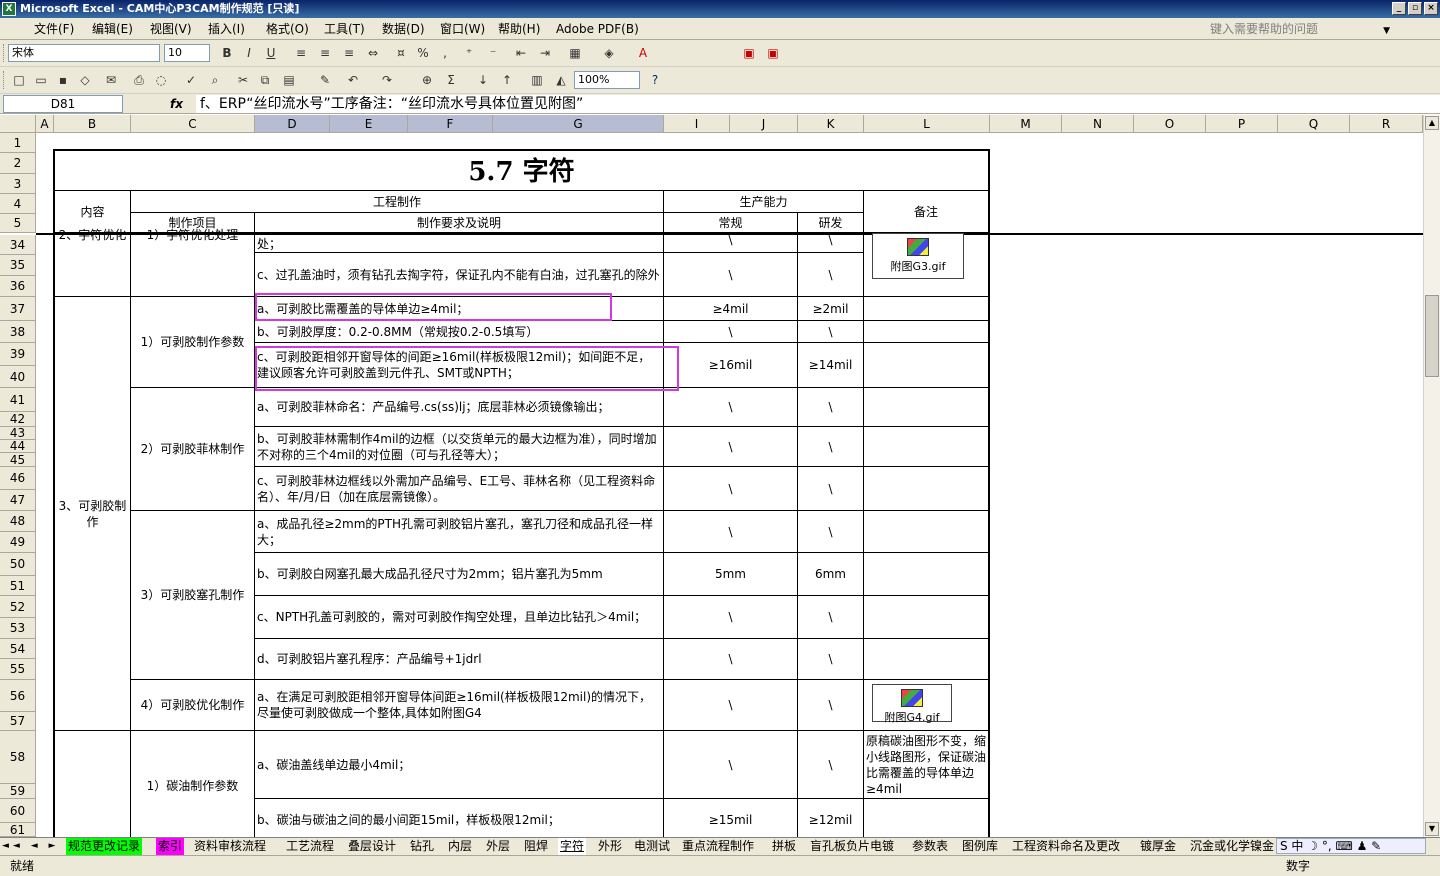 This screenshot has width=1440, height=876. I want to click on mail-icon: ✉, so click(111, 80).